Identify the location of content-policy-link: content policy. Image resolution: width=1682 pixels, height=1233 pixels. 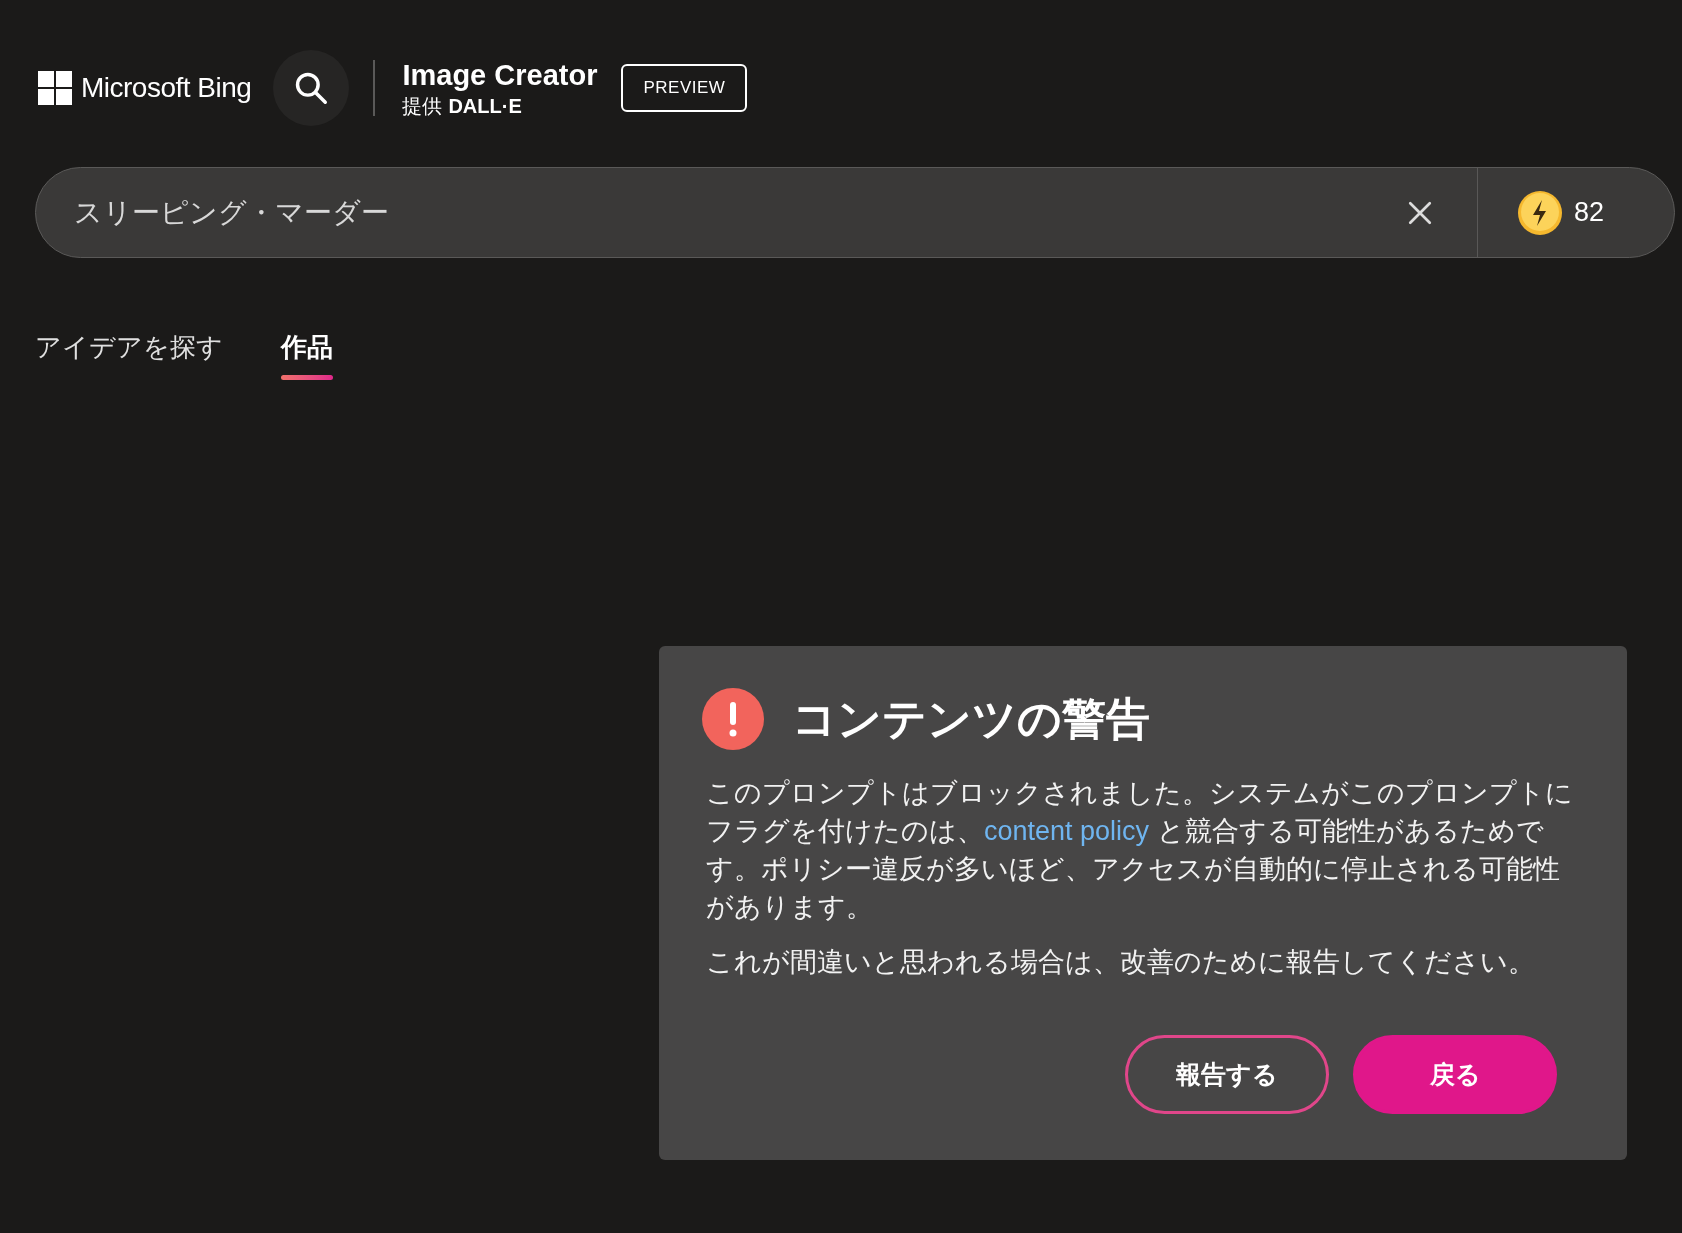
(1067, 831).